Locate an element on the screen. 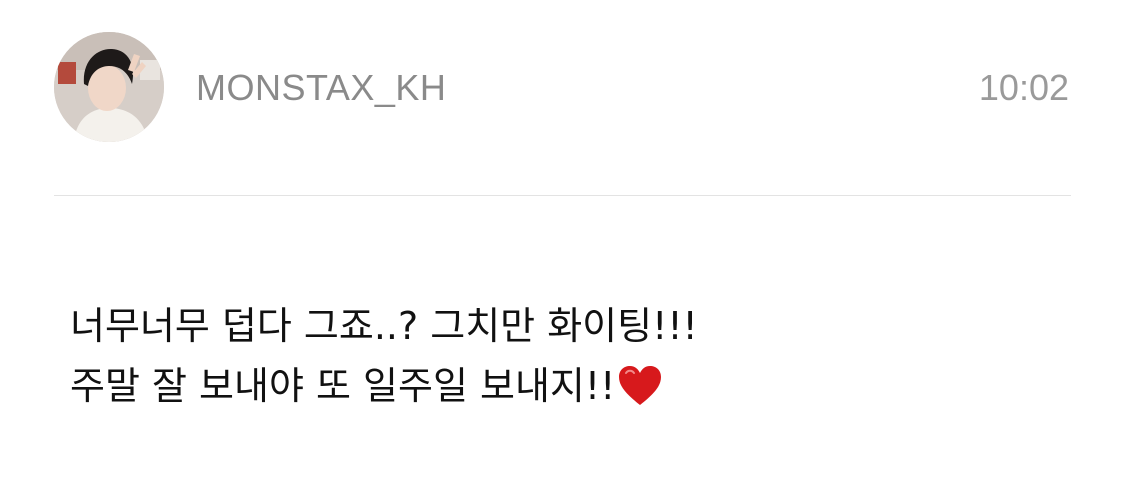  avatar is located at coordinates (109, 87).